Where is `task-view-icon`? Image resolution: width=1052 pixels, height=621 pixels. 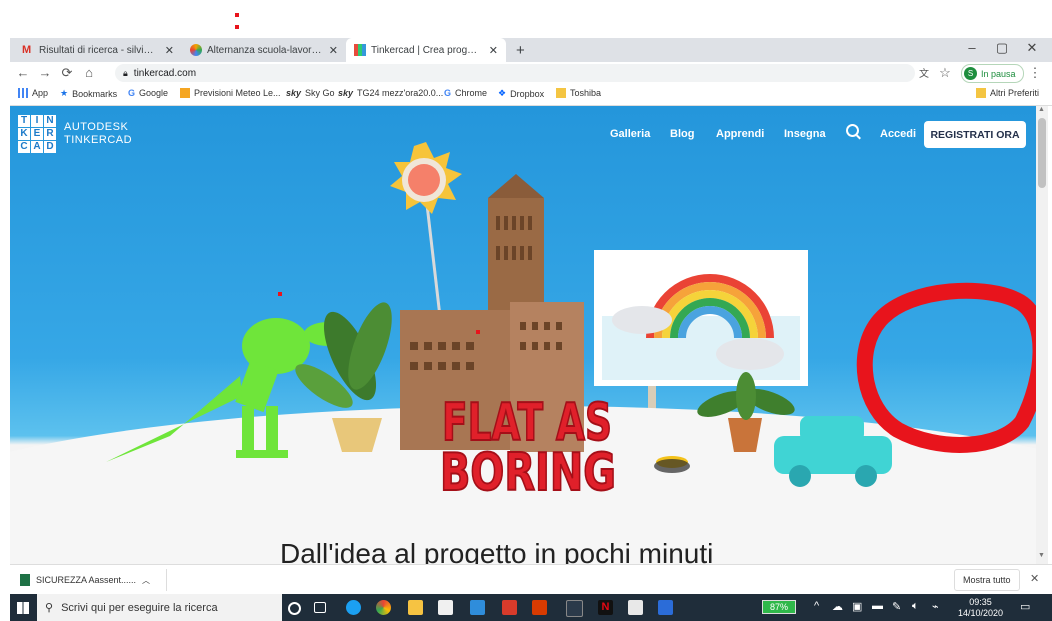 task-view-icon is located at coordinates (320, 607).